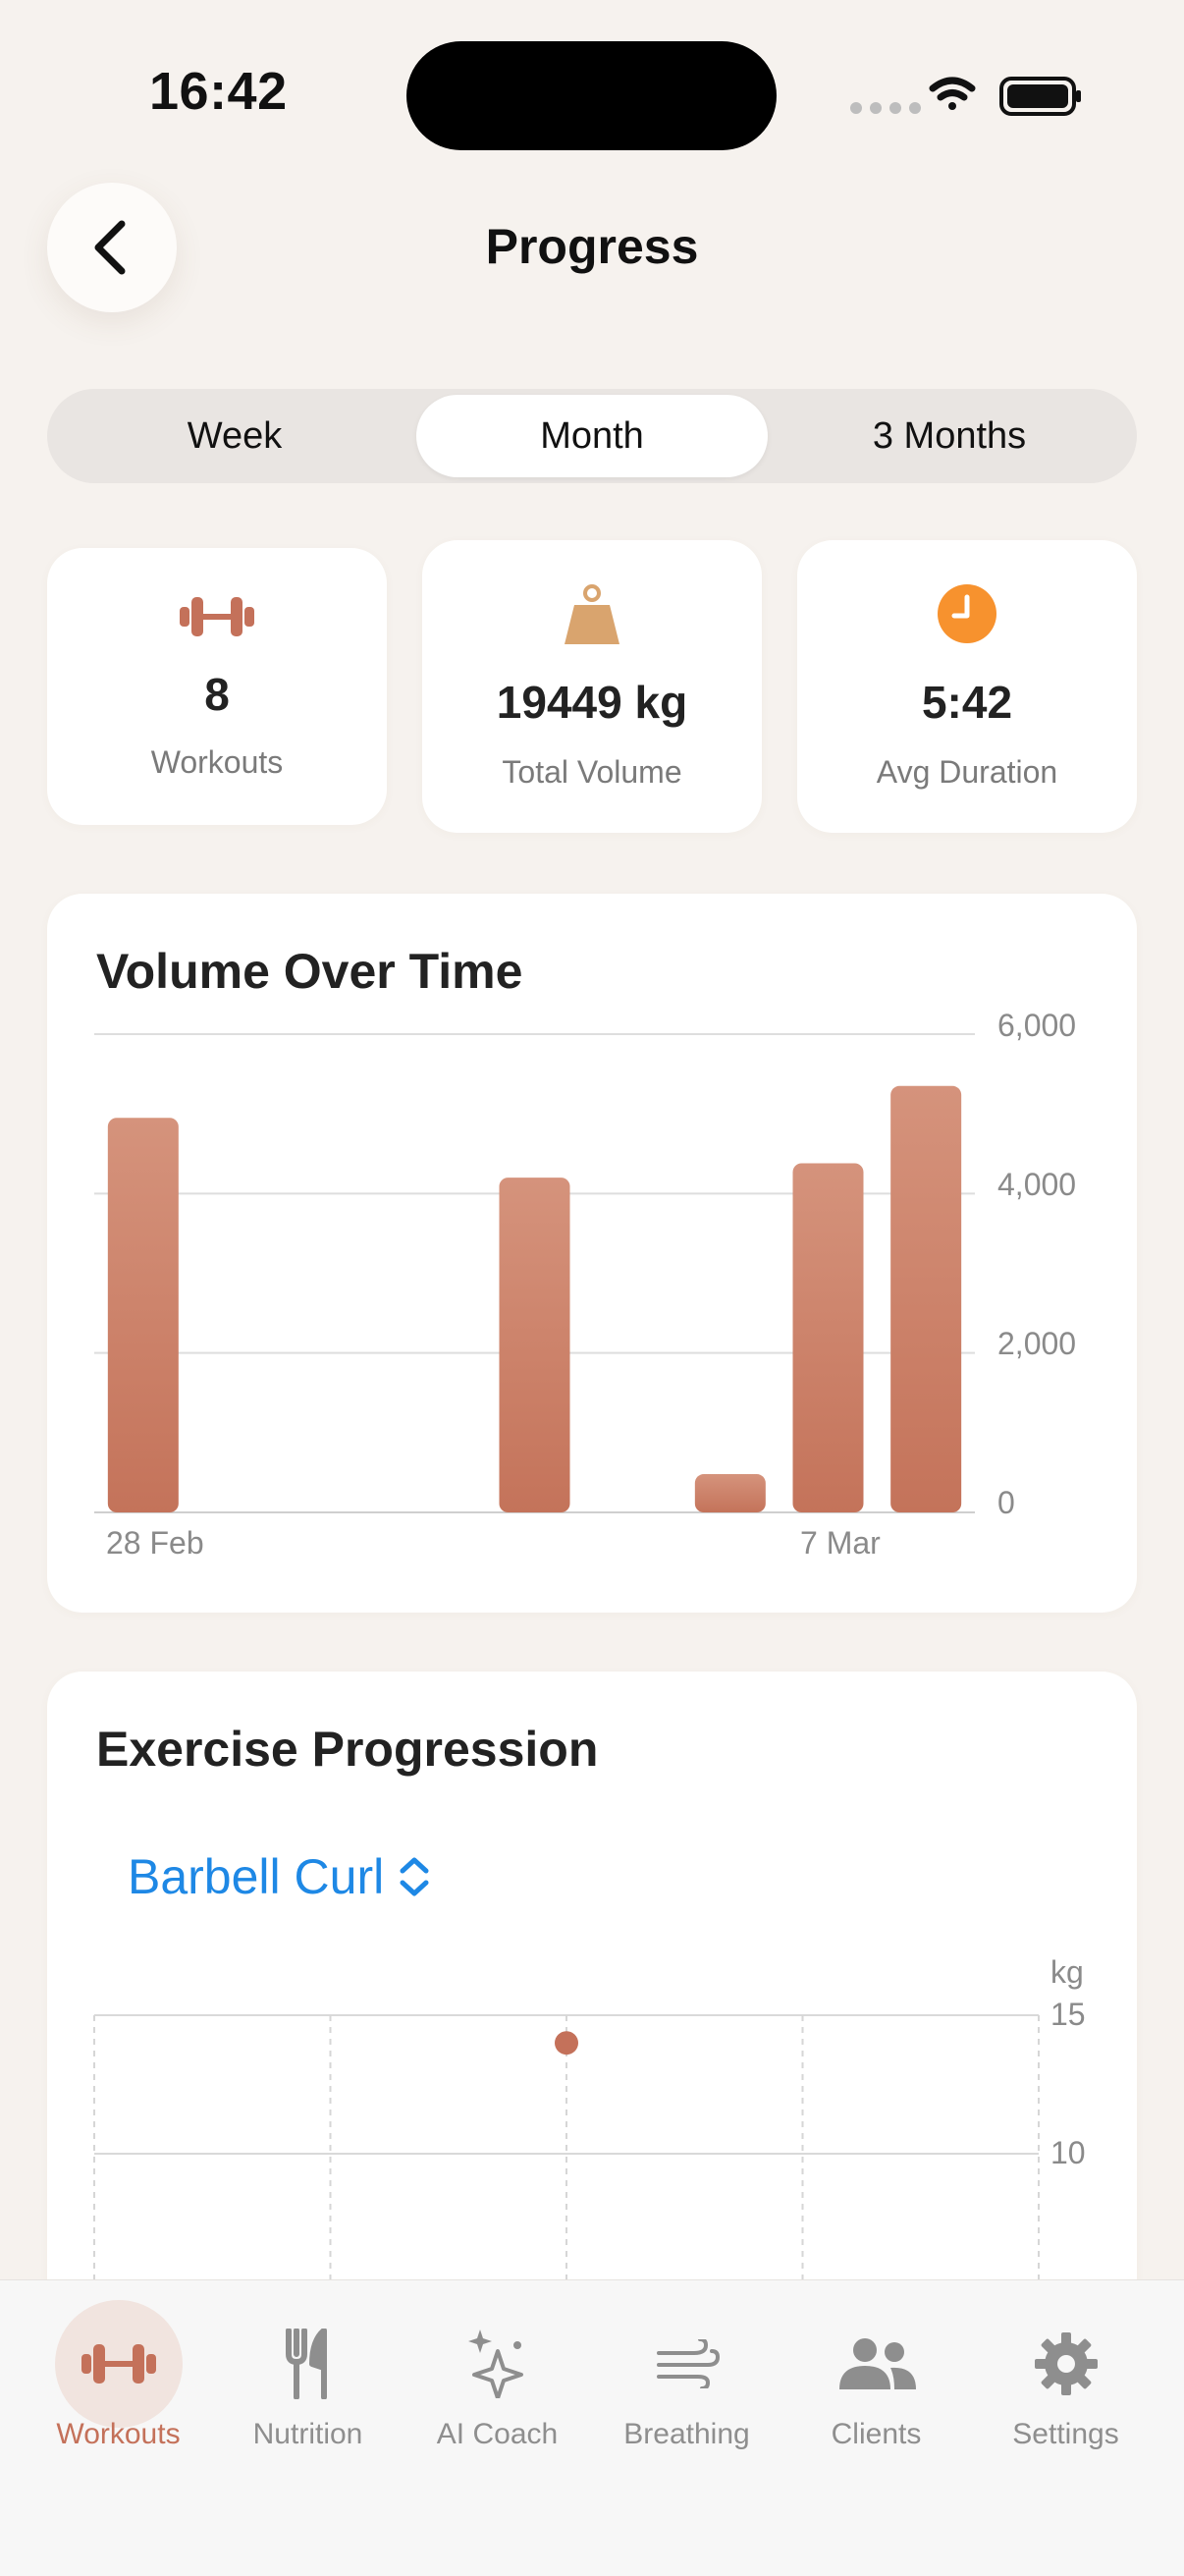 The image size is (1184, 2576). I want to click on exercise-progression-chart: kg 15 10 5, so click(589, 2156).